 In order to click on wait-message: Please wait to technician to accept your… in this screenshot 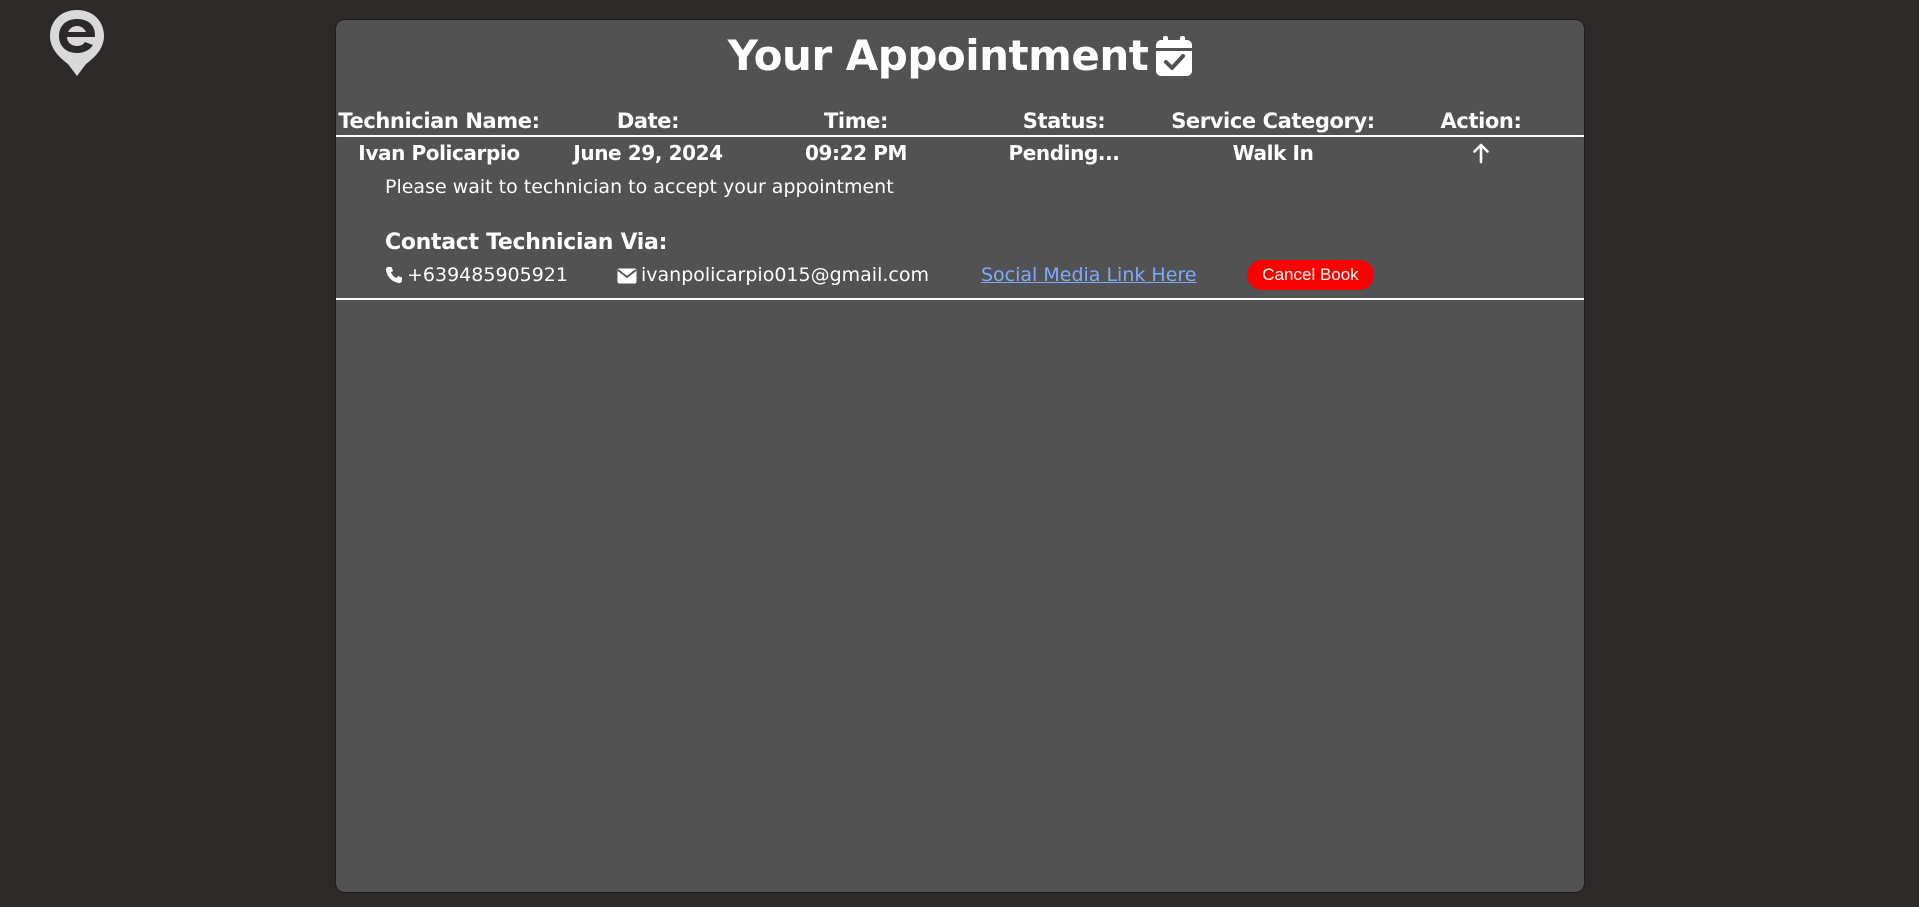, I will do `click(639, 187)`.